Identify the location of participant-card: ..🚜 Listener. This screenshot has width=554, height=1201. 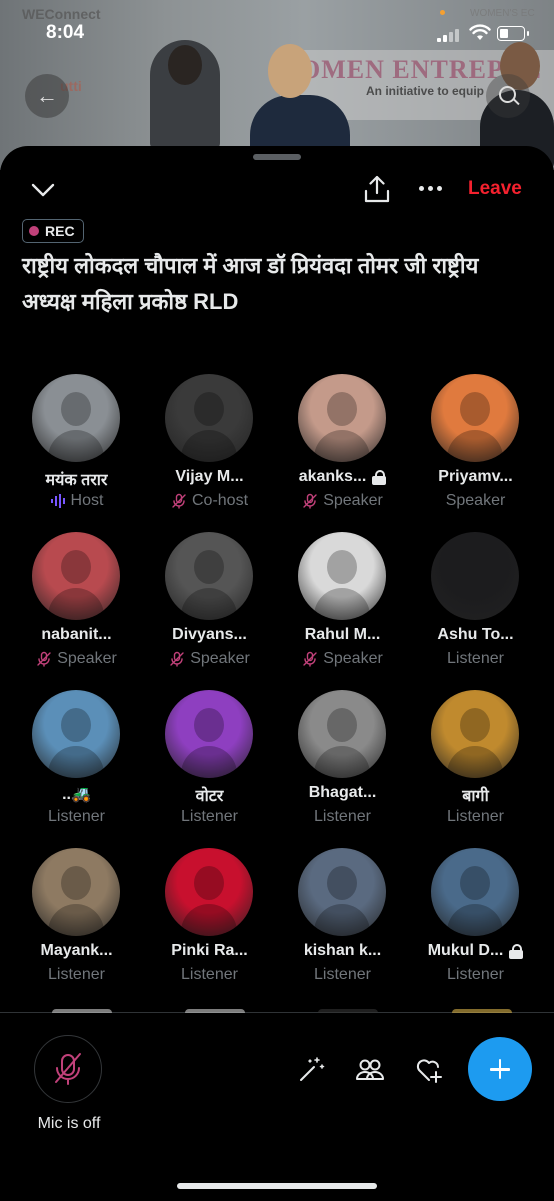
(76, 769).